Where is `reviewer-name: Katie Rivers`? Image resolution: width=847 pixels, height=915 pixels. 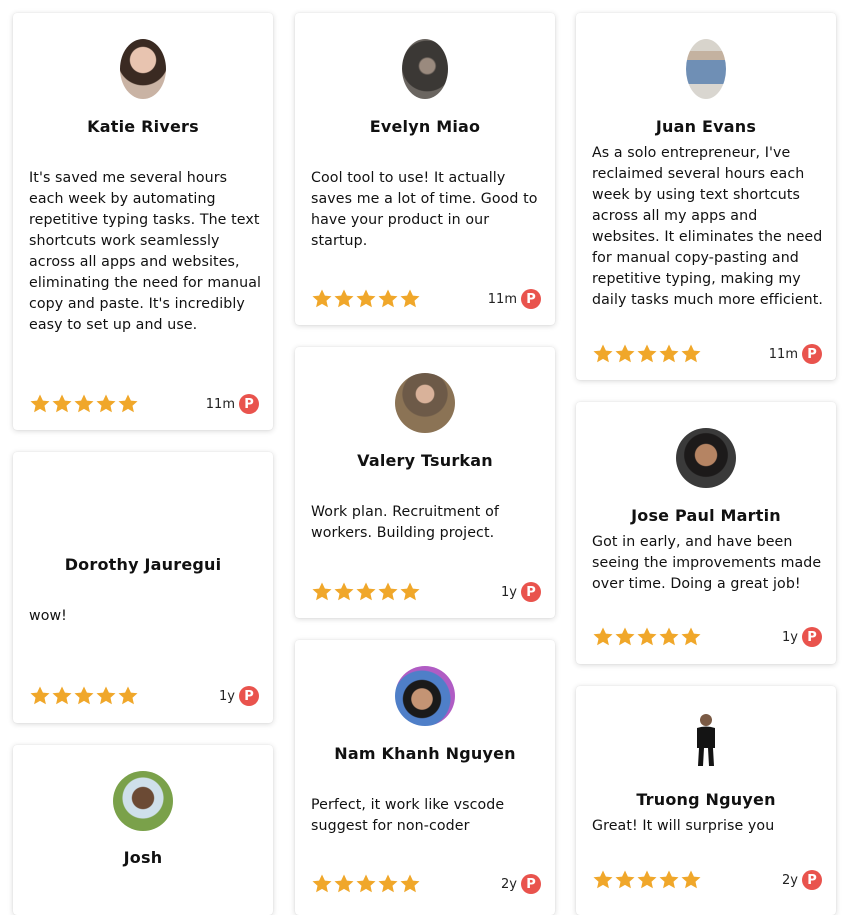 reviewer-name: Katie Rivers is located at coordinates (143, 126).